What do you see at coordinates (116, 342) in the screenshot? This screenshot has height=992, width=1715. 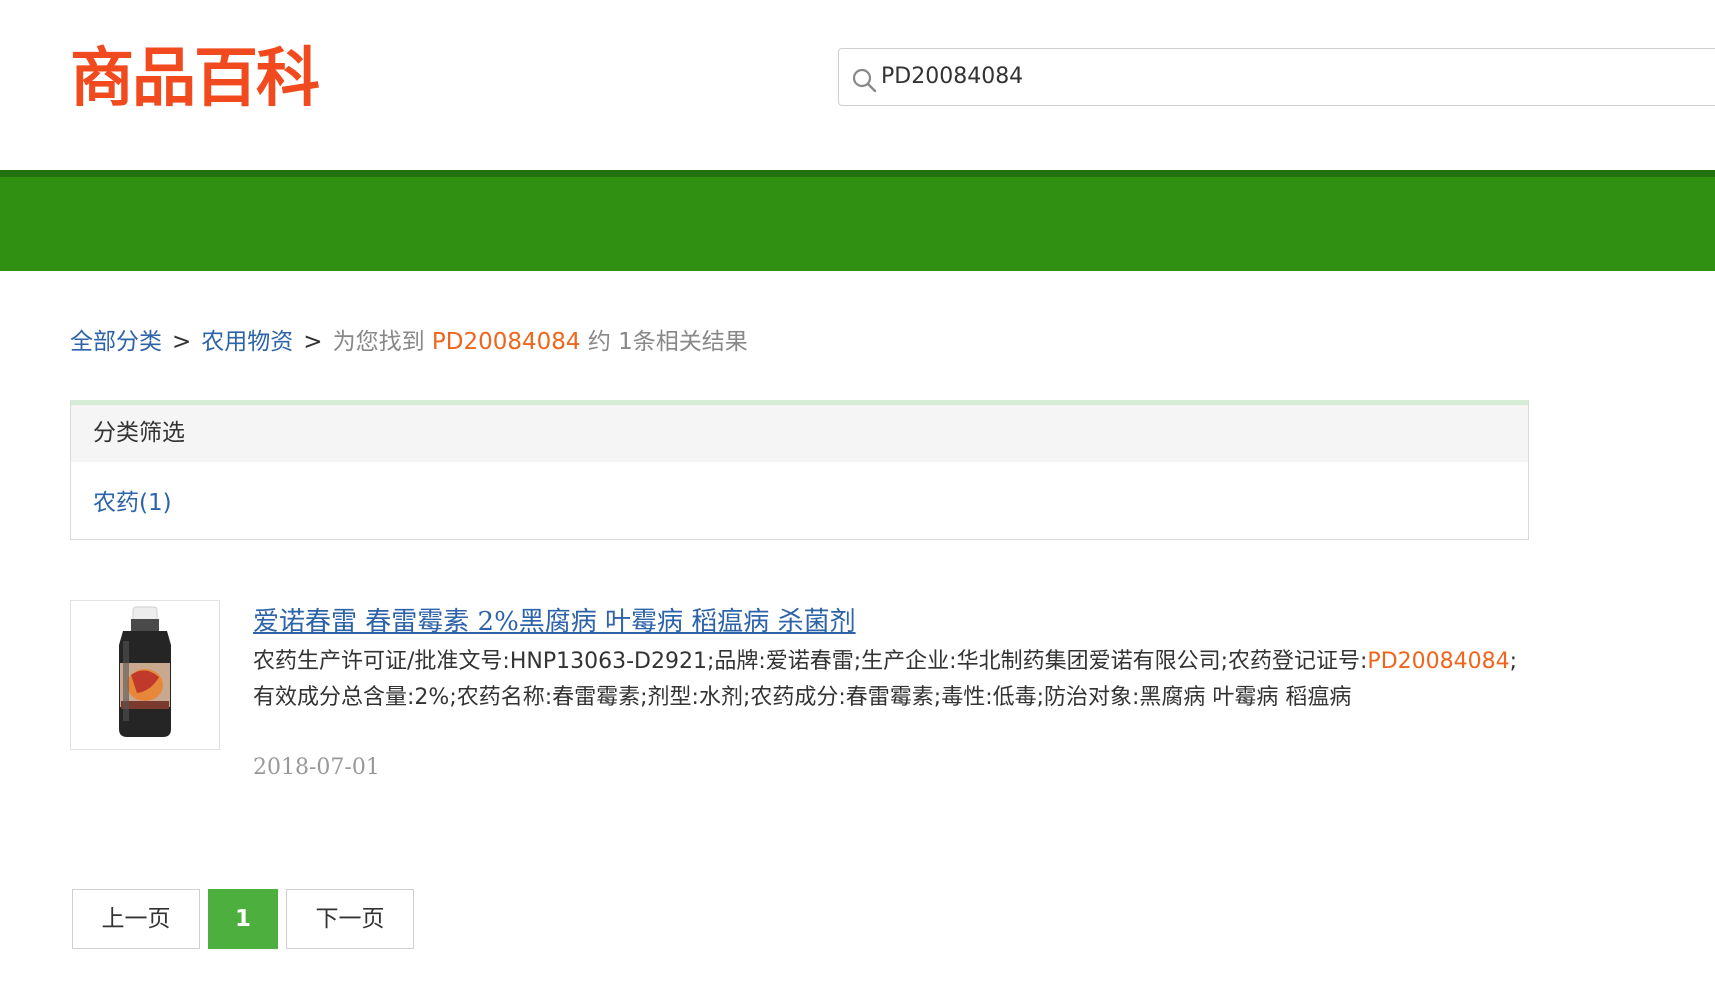 I see `breadcrumb-root-link: 全部分类` at bounding box center [116, 342].